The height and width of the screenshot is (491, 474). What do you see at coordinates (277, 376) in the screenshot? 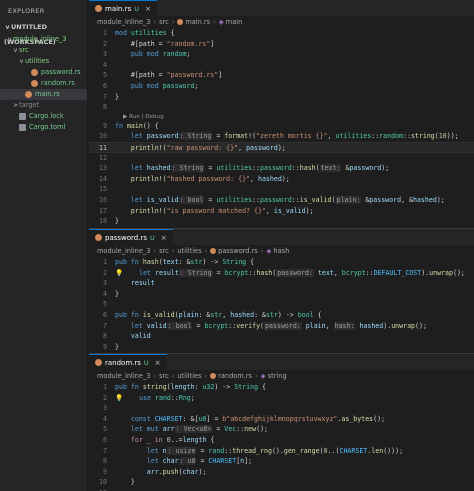
I see `breadcrumb-item: string` at bounding box center [277, 376].